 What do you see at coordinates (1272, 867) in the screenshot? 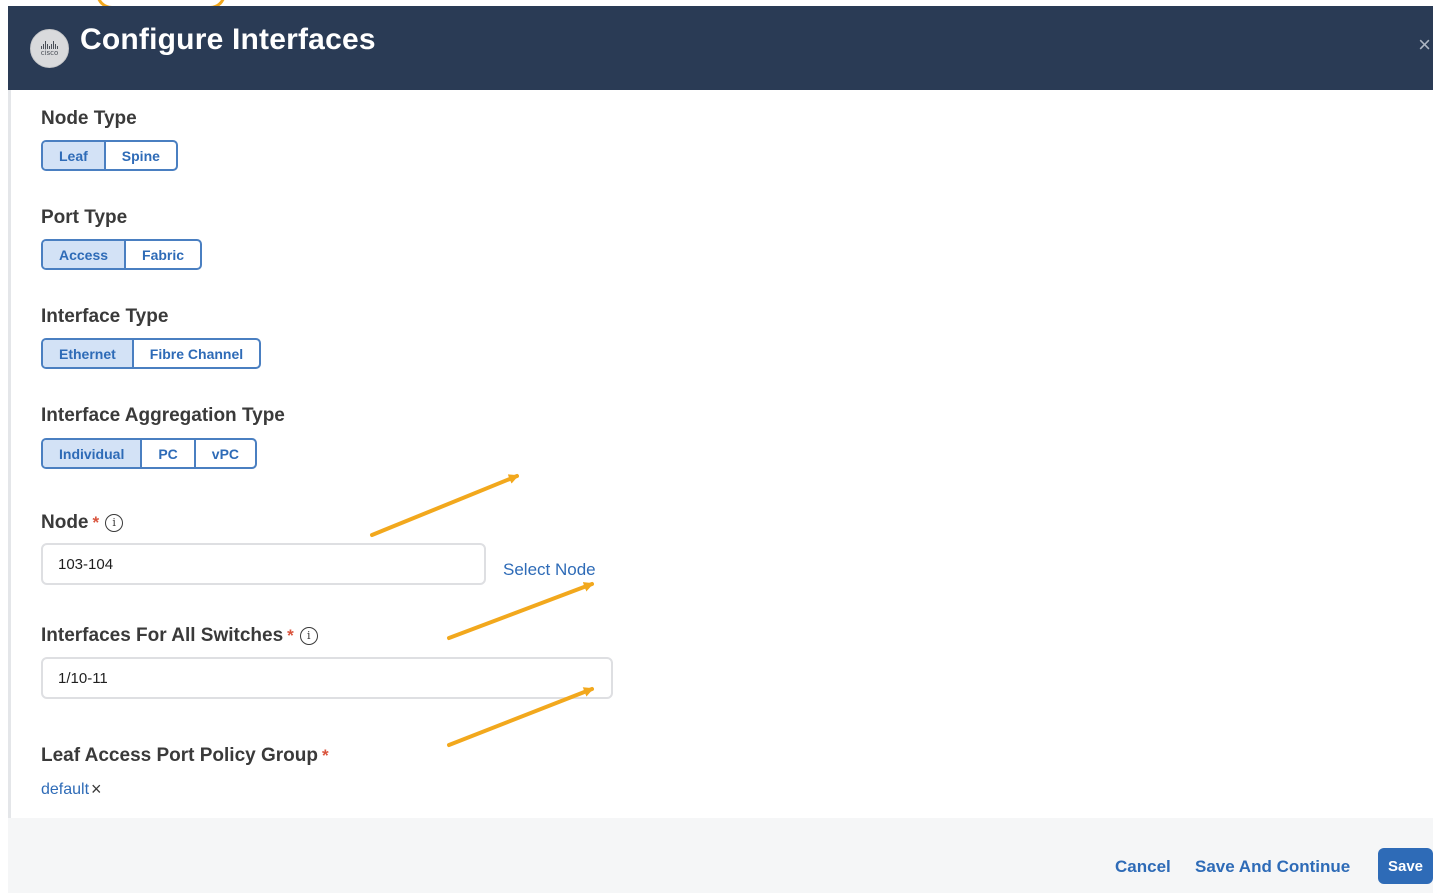
I see `save-and-continue-button: Save And Continue` at bounding box center [1272, 867].